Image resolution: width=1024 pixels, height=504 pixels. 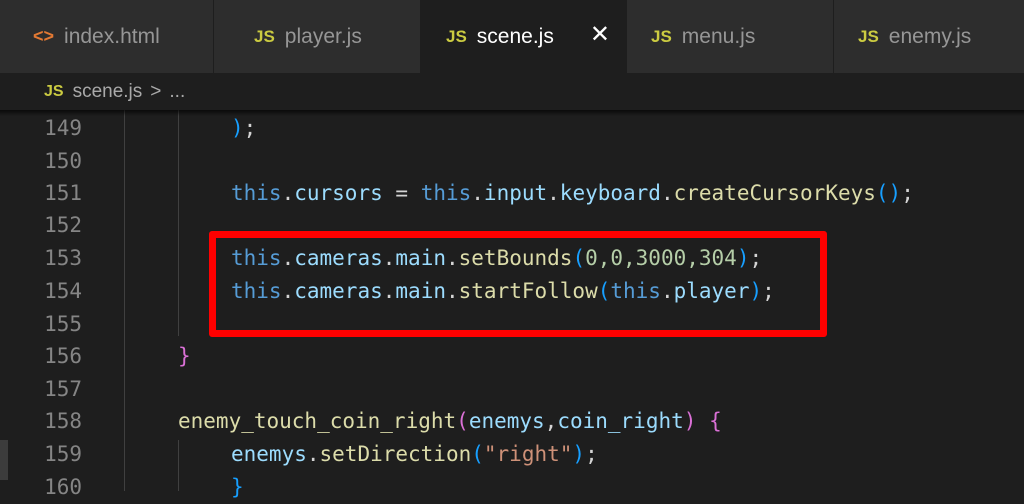 What do you see at coordinates (317, 421) in the screenshot?
I see `function-token: enemy_touch_coin_right` at bounding box center [317, 421].